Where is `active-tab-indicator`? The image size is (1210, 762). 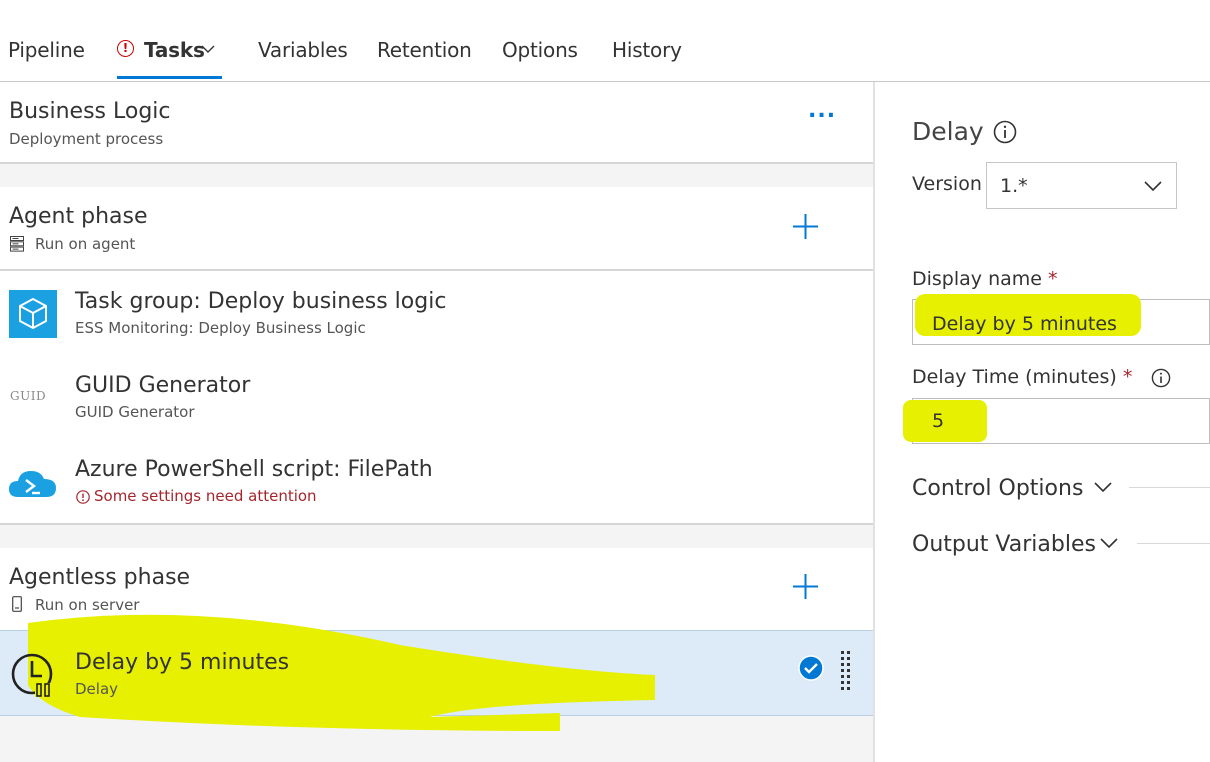
active-tab-indicator is located at coordinates (169, 77).